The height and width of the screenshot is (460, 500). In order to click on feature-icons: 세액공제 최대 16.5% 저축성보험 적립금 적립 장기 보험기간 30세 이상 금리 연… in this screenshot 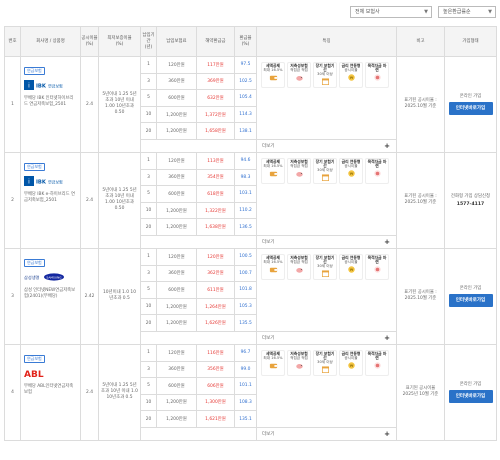, I will do `click(326, 171)`.